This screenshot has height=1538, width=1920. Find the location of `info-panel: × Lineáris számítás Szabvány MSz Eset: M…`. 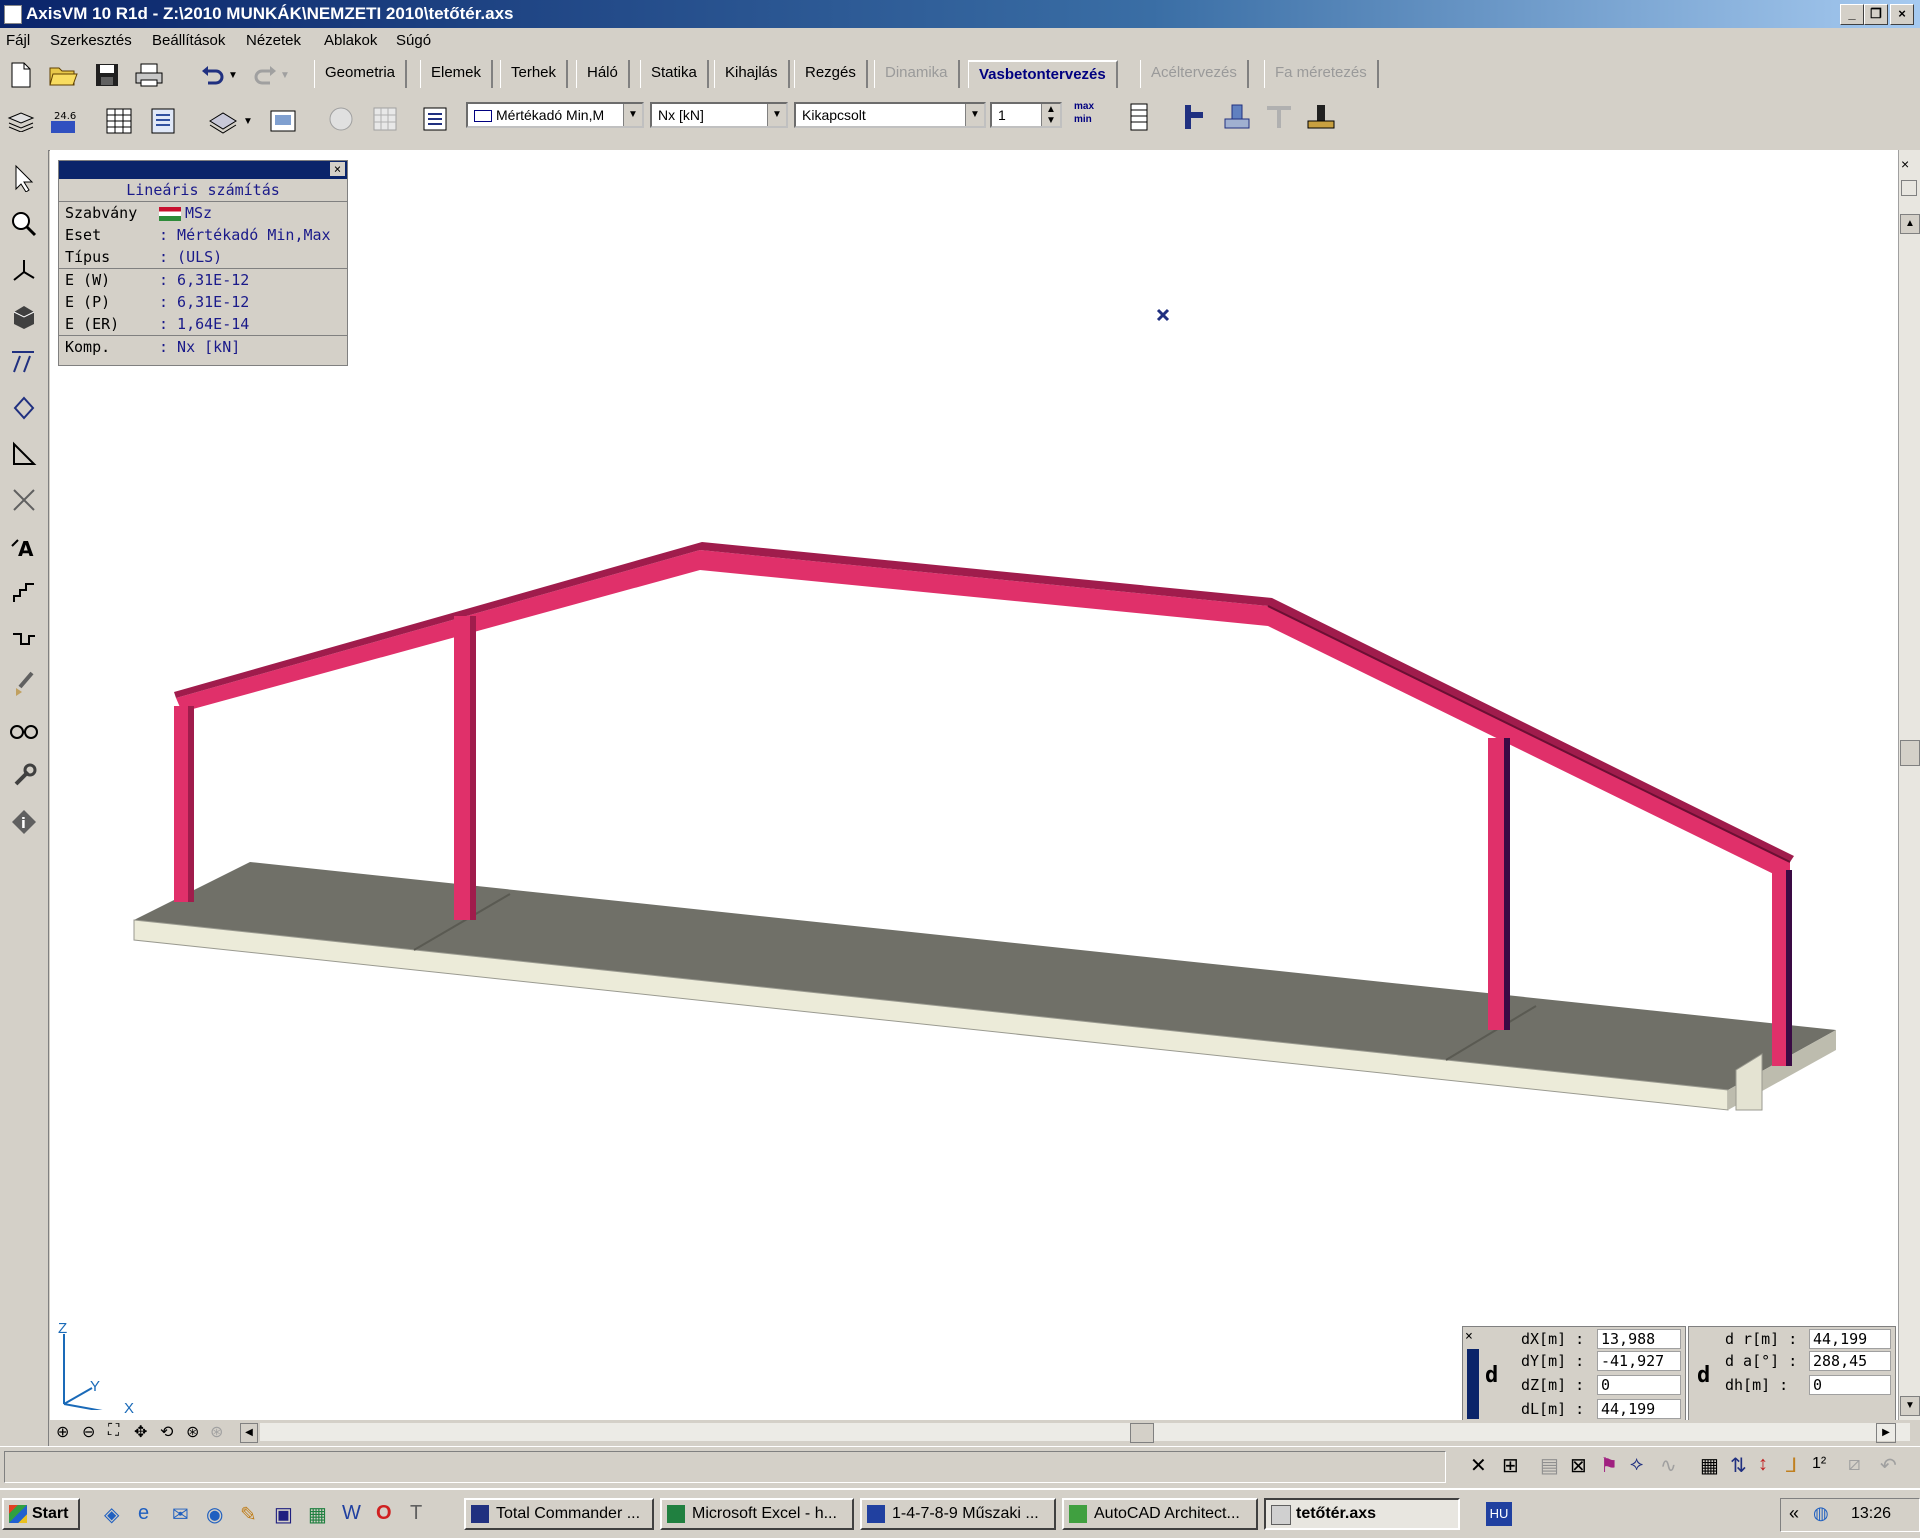

info-panel: × Lineáris számítás Szabvány MSz Eset: M… is located at coordinates (203, 263).